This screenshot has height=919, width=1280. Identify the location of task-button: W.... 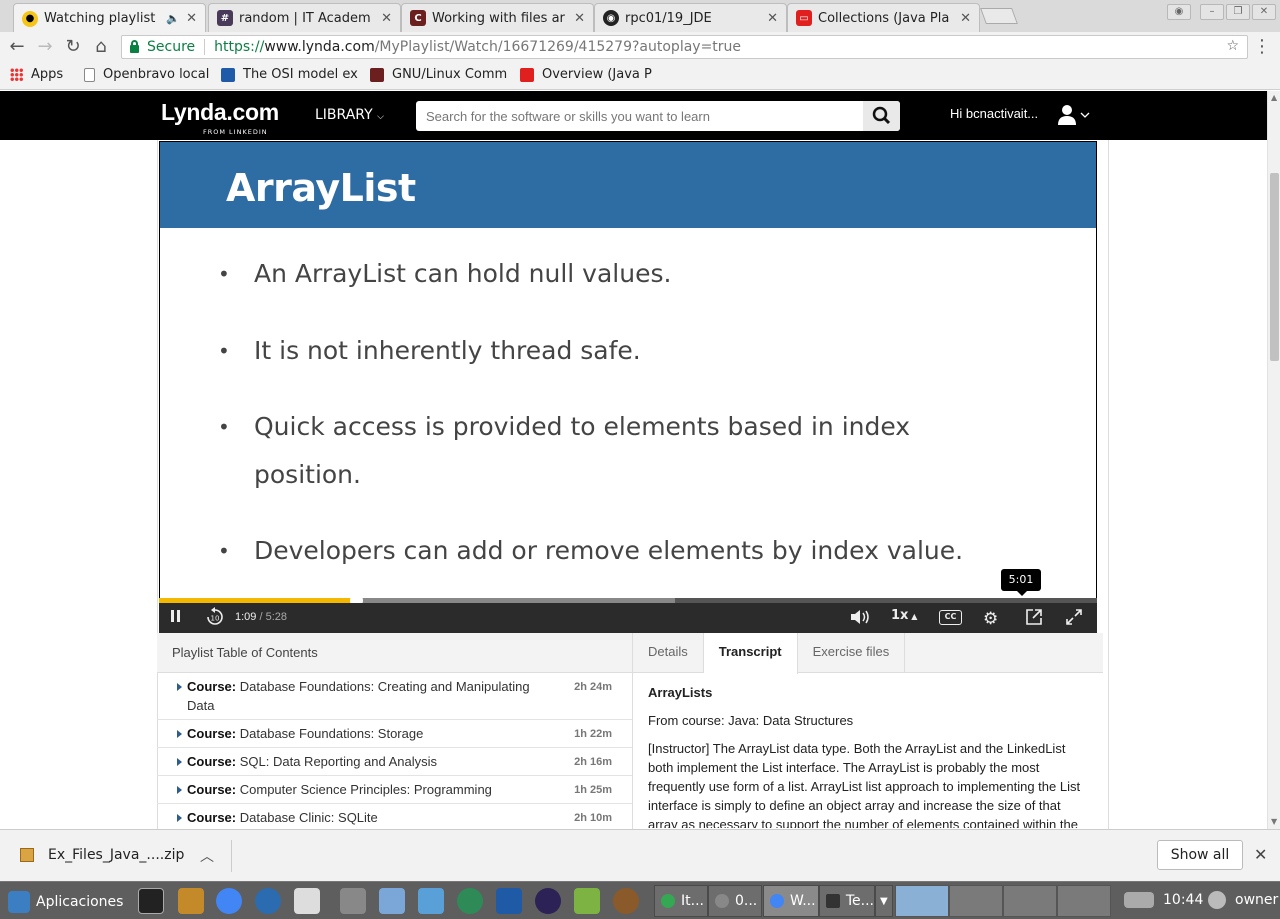
(791, 901).